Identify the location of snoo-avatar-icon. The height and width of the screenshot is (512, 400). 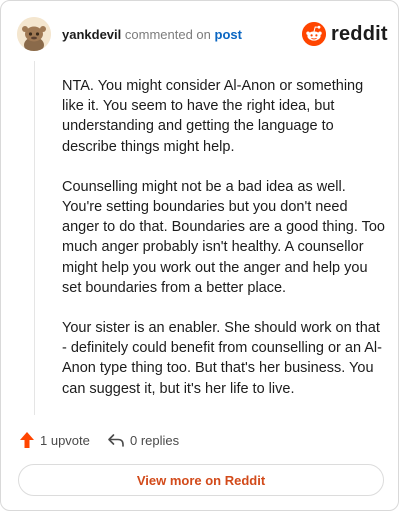
(34, 34).